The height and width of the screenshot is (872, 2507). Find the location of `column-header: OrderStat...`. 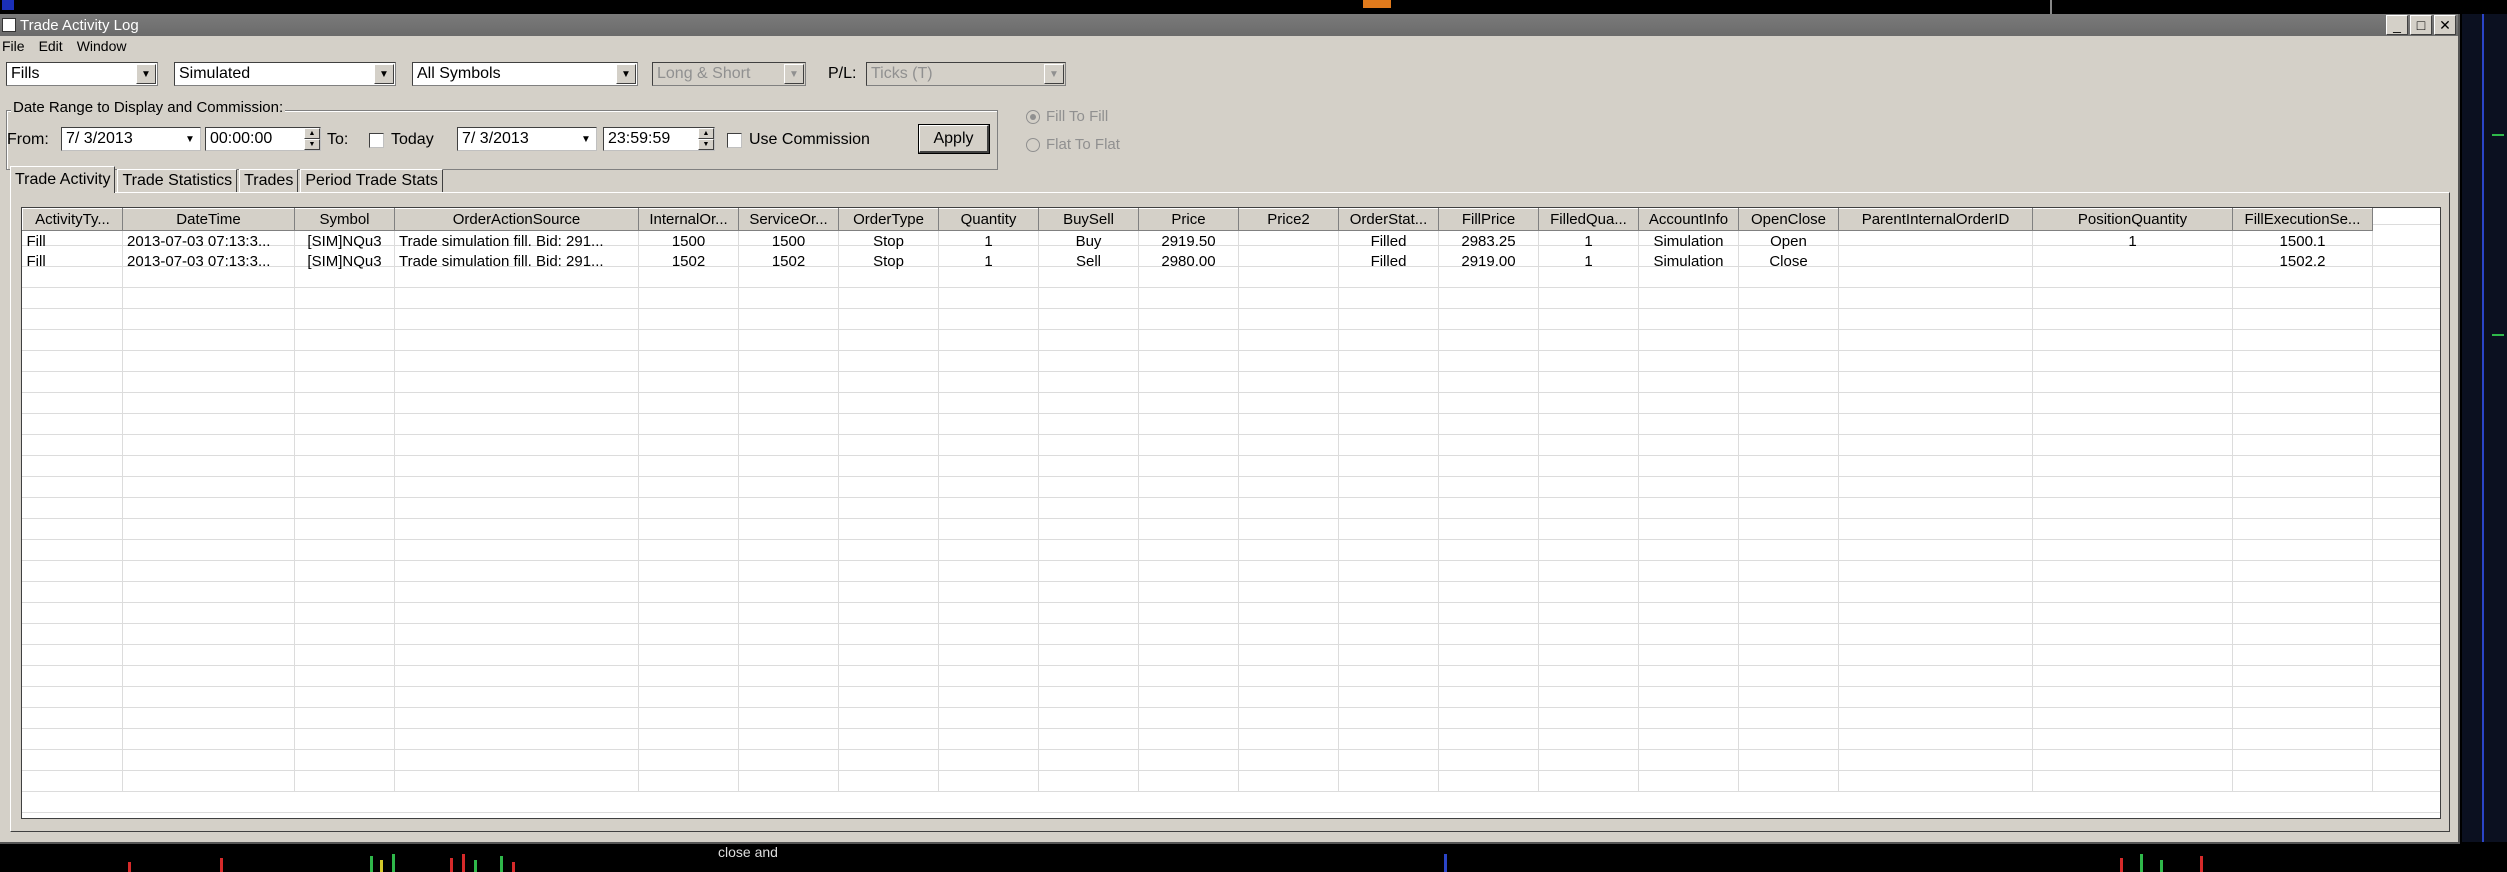

column-header: OrderStat... is located at coordinates (1388, 219).